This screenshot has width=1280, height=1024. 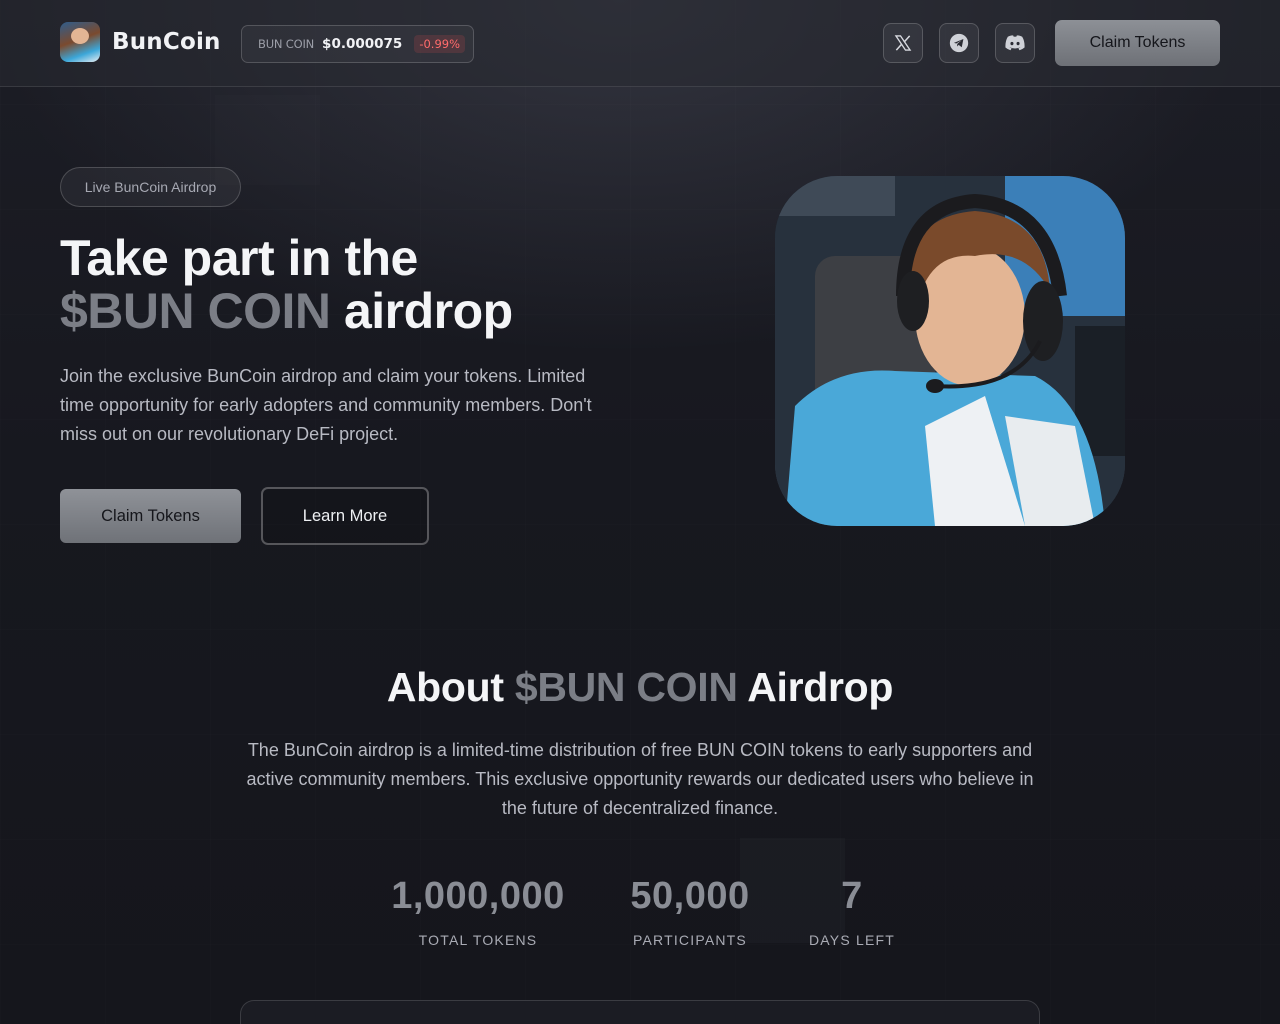 I want to click on hero-title: Take part in the $BUN COIN airdrop, so click(x=380, y=285).